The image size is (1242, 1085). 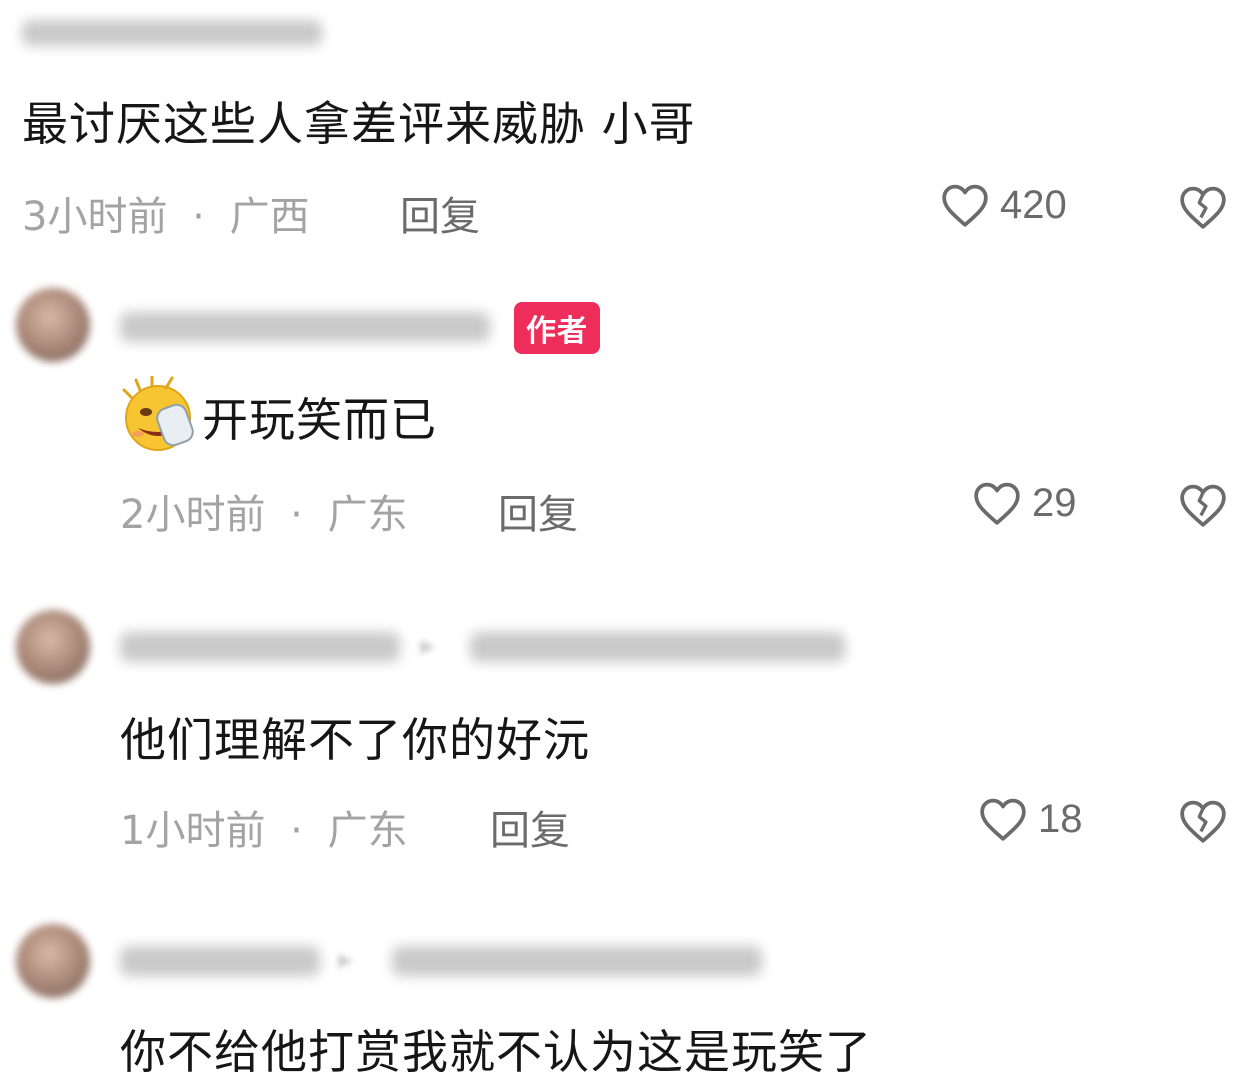 What do you see at coordinates (269, 217) in the screenshot?
I see `comment-location: 广西` at bounding box center [269, 217].